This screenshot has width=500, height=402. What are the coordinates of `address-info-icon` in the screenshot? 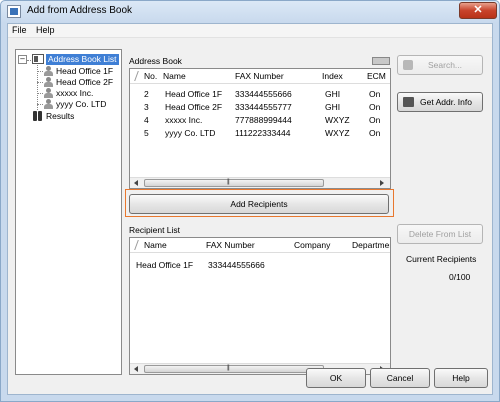 It's located at (408, 102).